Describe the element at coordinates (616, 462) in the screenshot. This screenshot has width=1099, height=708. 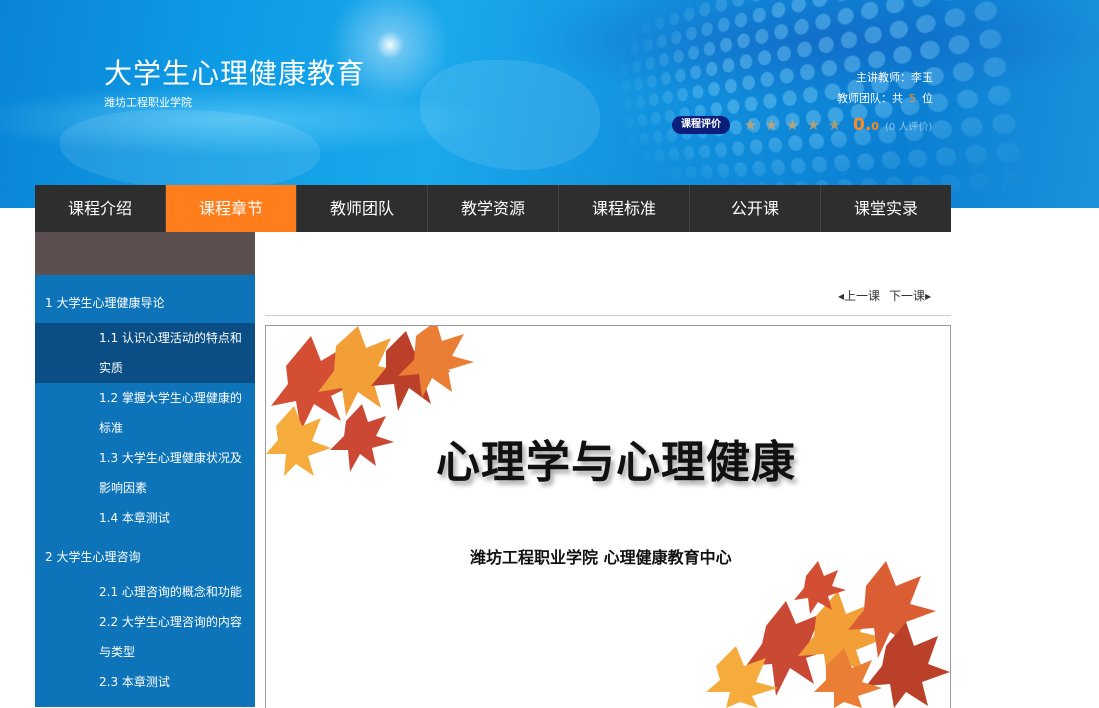
I see `slide-title: 心理学与心理健康` at that location.